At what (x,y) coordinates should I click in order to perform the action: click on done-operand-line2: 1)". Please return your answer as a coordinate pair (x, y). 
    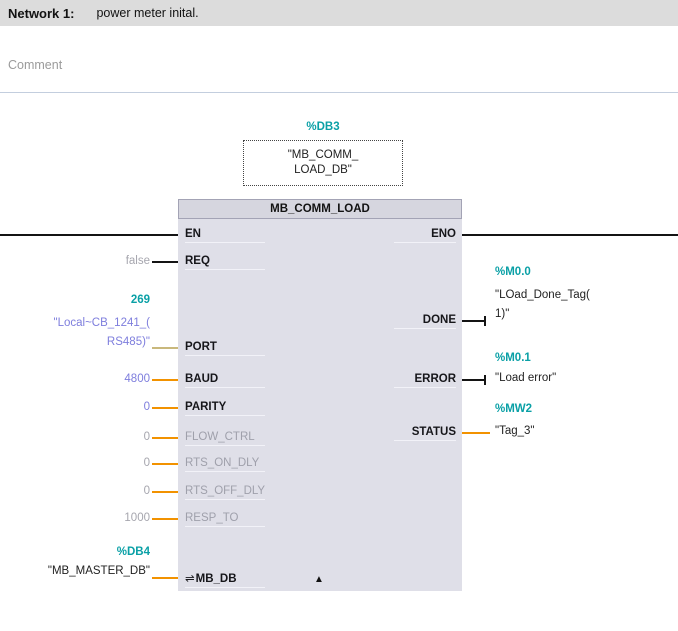
    Looking at the image, I should click on (502, 314).